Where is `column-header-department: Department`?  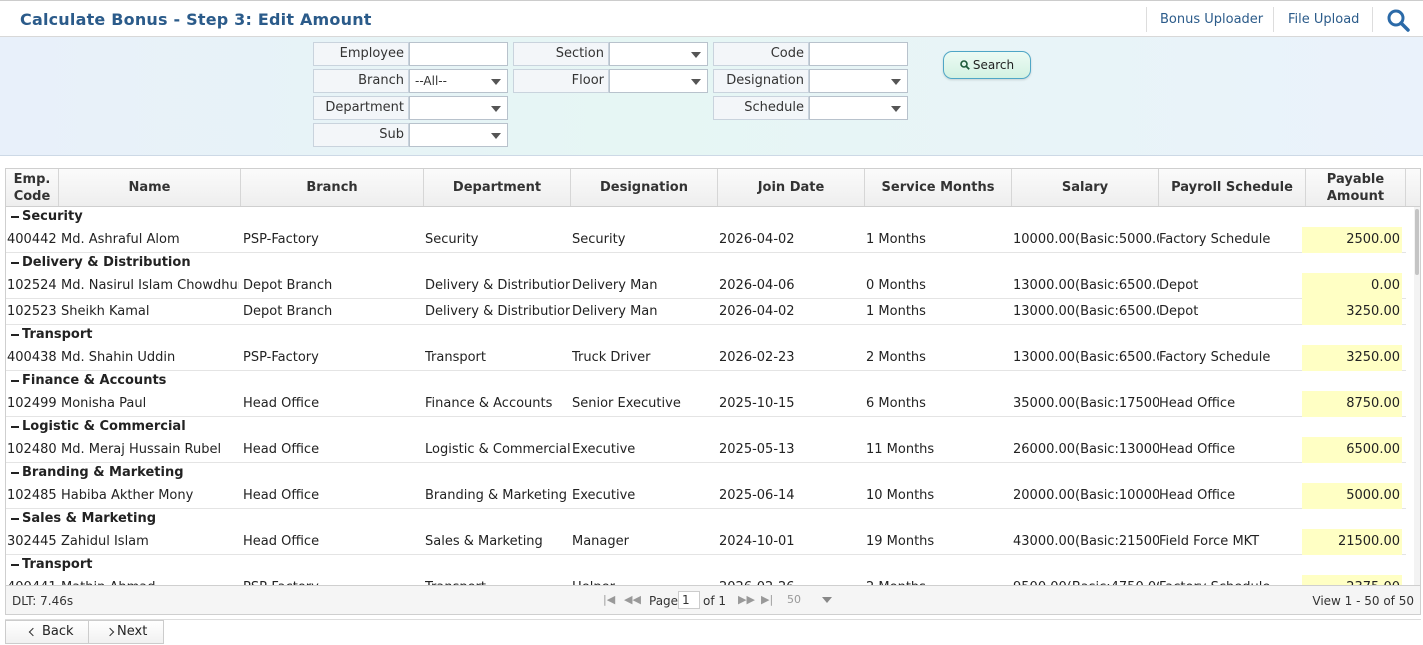 column-header-department: Department is located at coordinates (497, 187).